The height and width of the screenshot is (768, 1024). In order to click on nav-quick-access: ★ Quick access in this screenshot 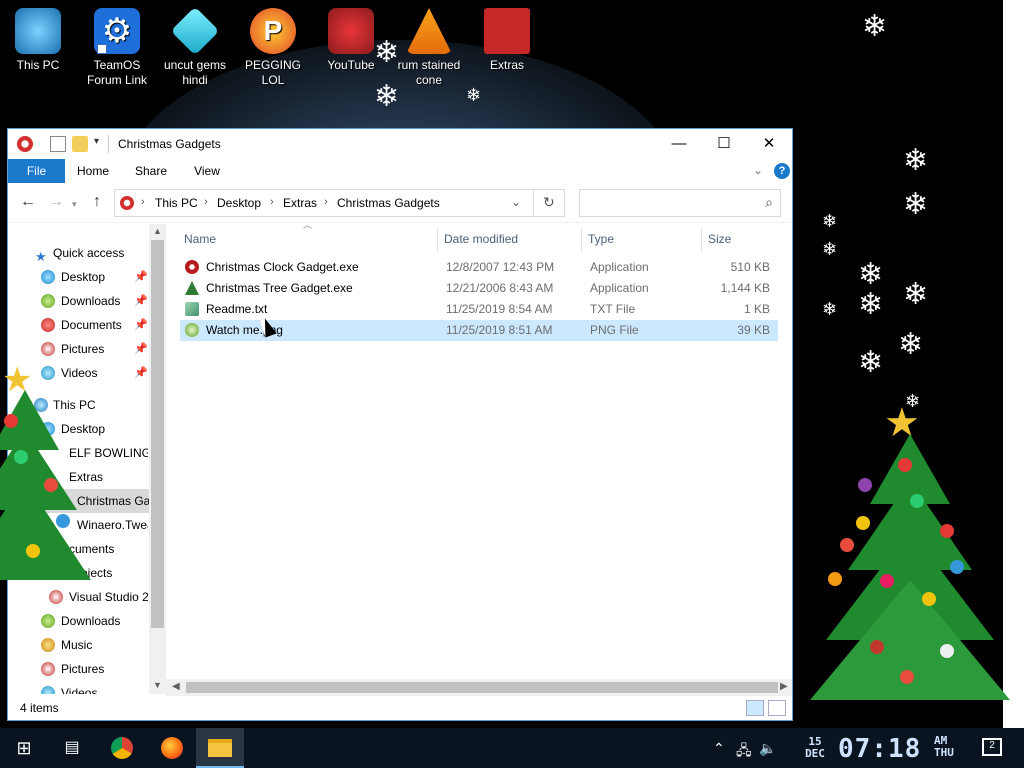, I will do `click(78, 253)`.